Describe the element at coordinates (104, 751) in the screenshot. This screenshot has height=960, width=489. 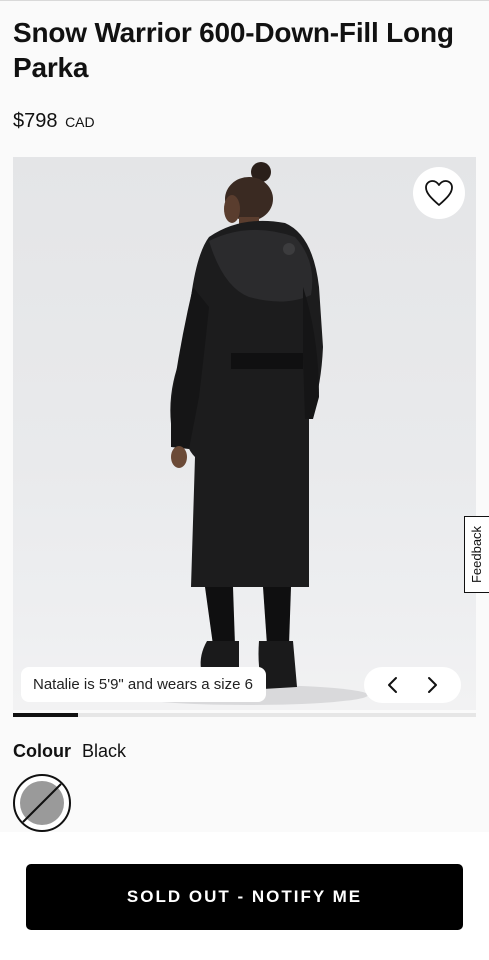
I see `selected-colour-value: Black` at that location.